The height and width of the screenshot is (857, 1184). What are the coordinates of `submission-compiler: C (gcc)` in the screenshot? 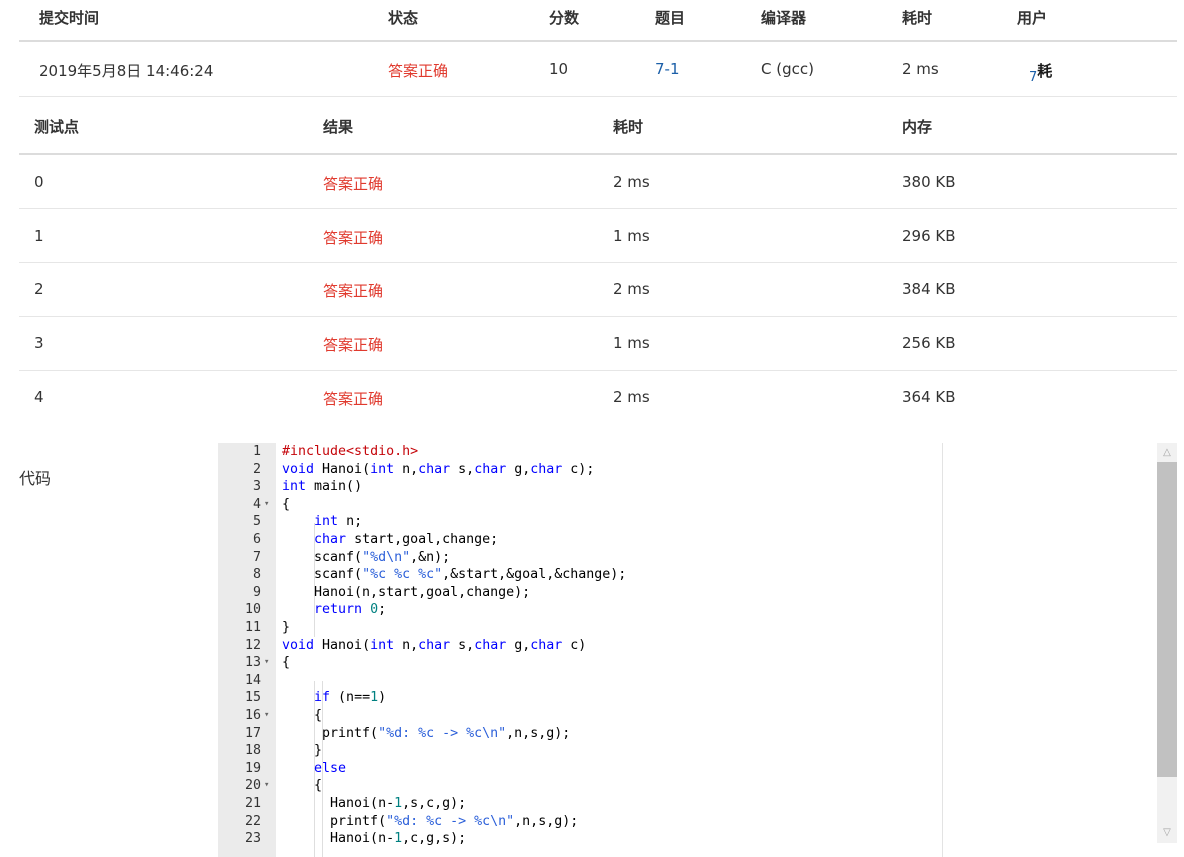 It's located at (787, 69).